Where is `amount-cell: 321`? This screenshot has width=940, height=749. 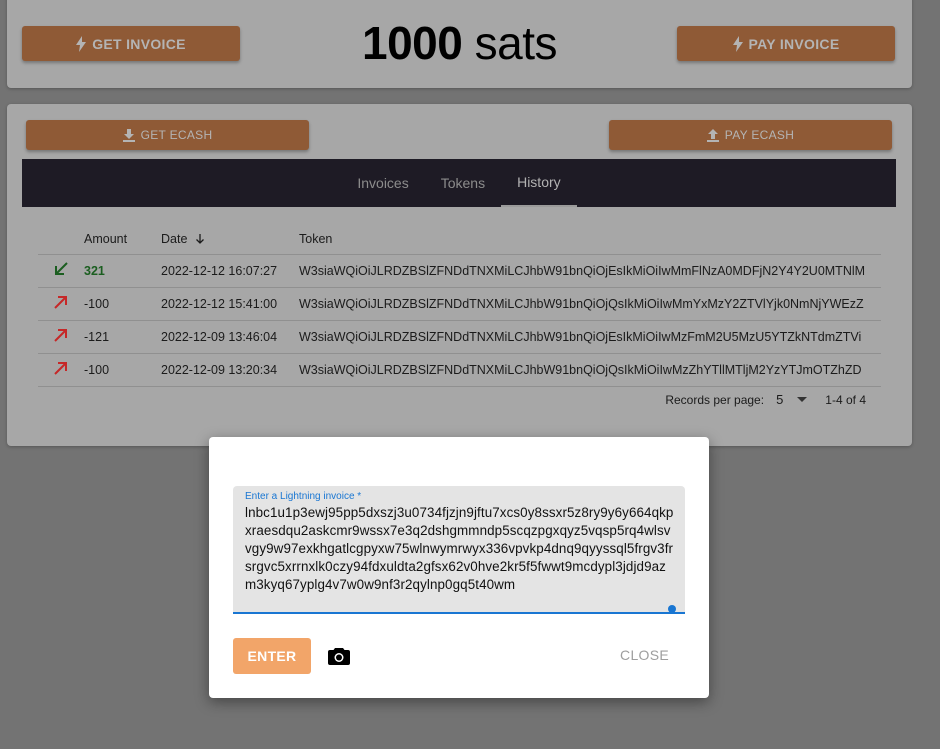
amount-cell: 321 is located at coordinates (122, 271).